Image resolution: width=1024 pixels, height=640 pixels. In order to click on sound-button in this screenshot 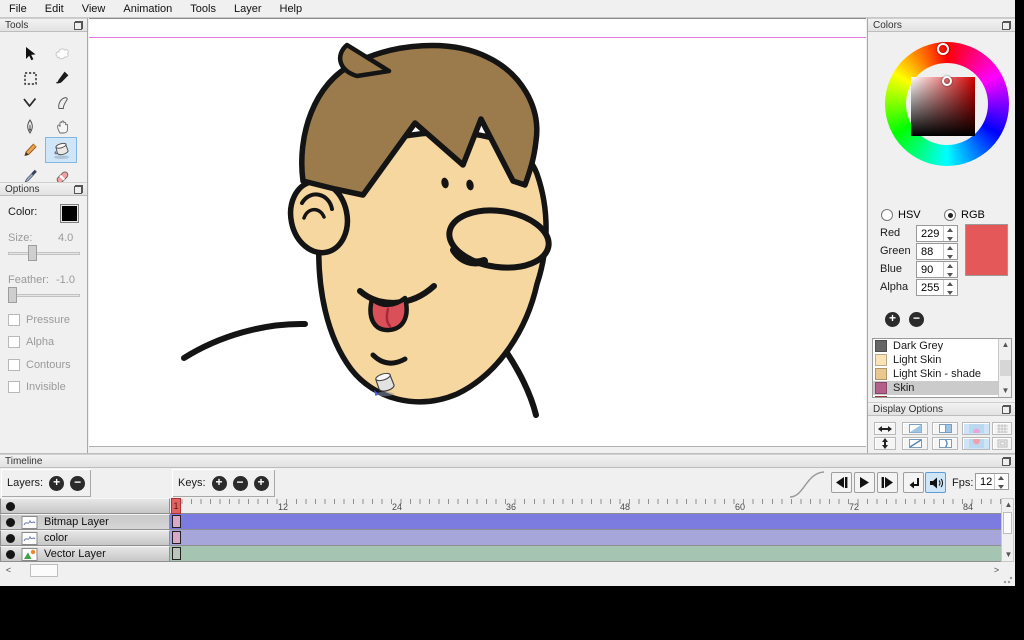, I will do `click(935, 482)`.